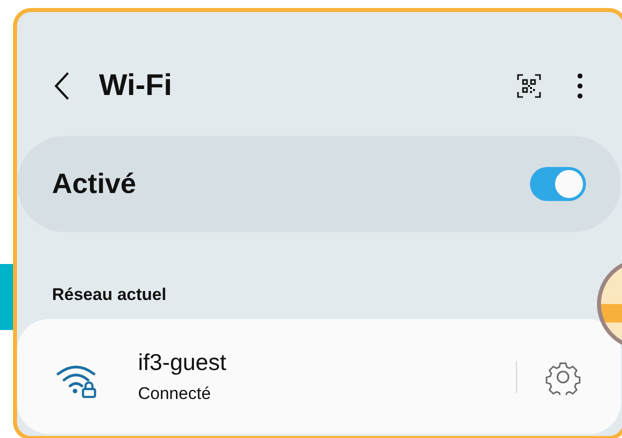 This screenshot has height=438, width=622. Describe the element at coordinates (580, 86) in the screenshot. I see `more-options-icon` at that location.